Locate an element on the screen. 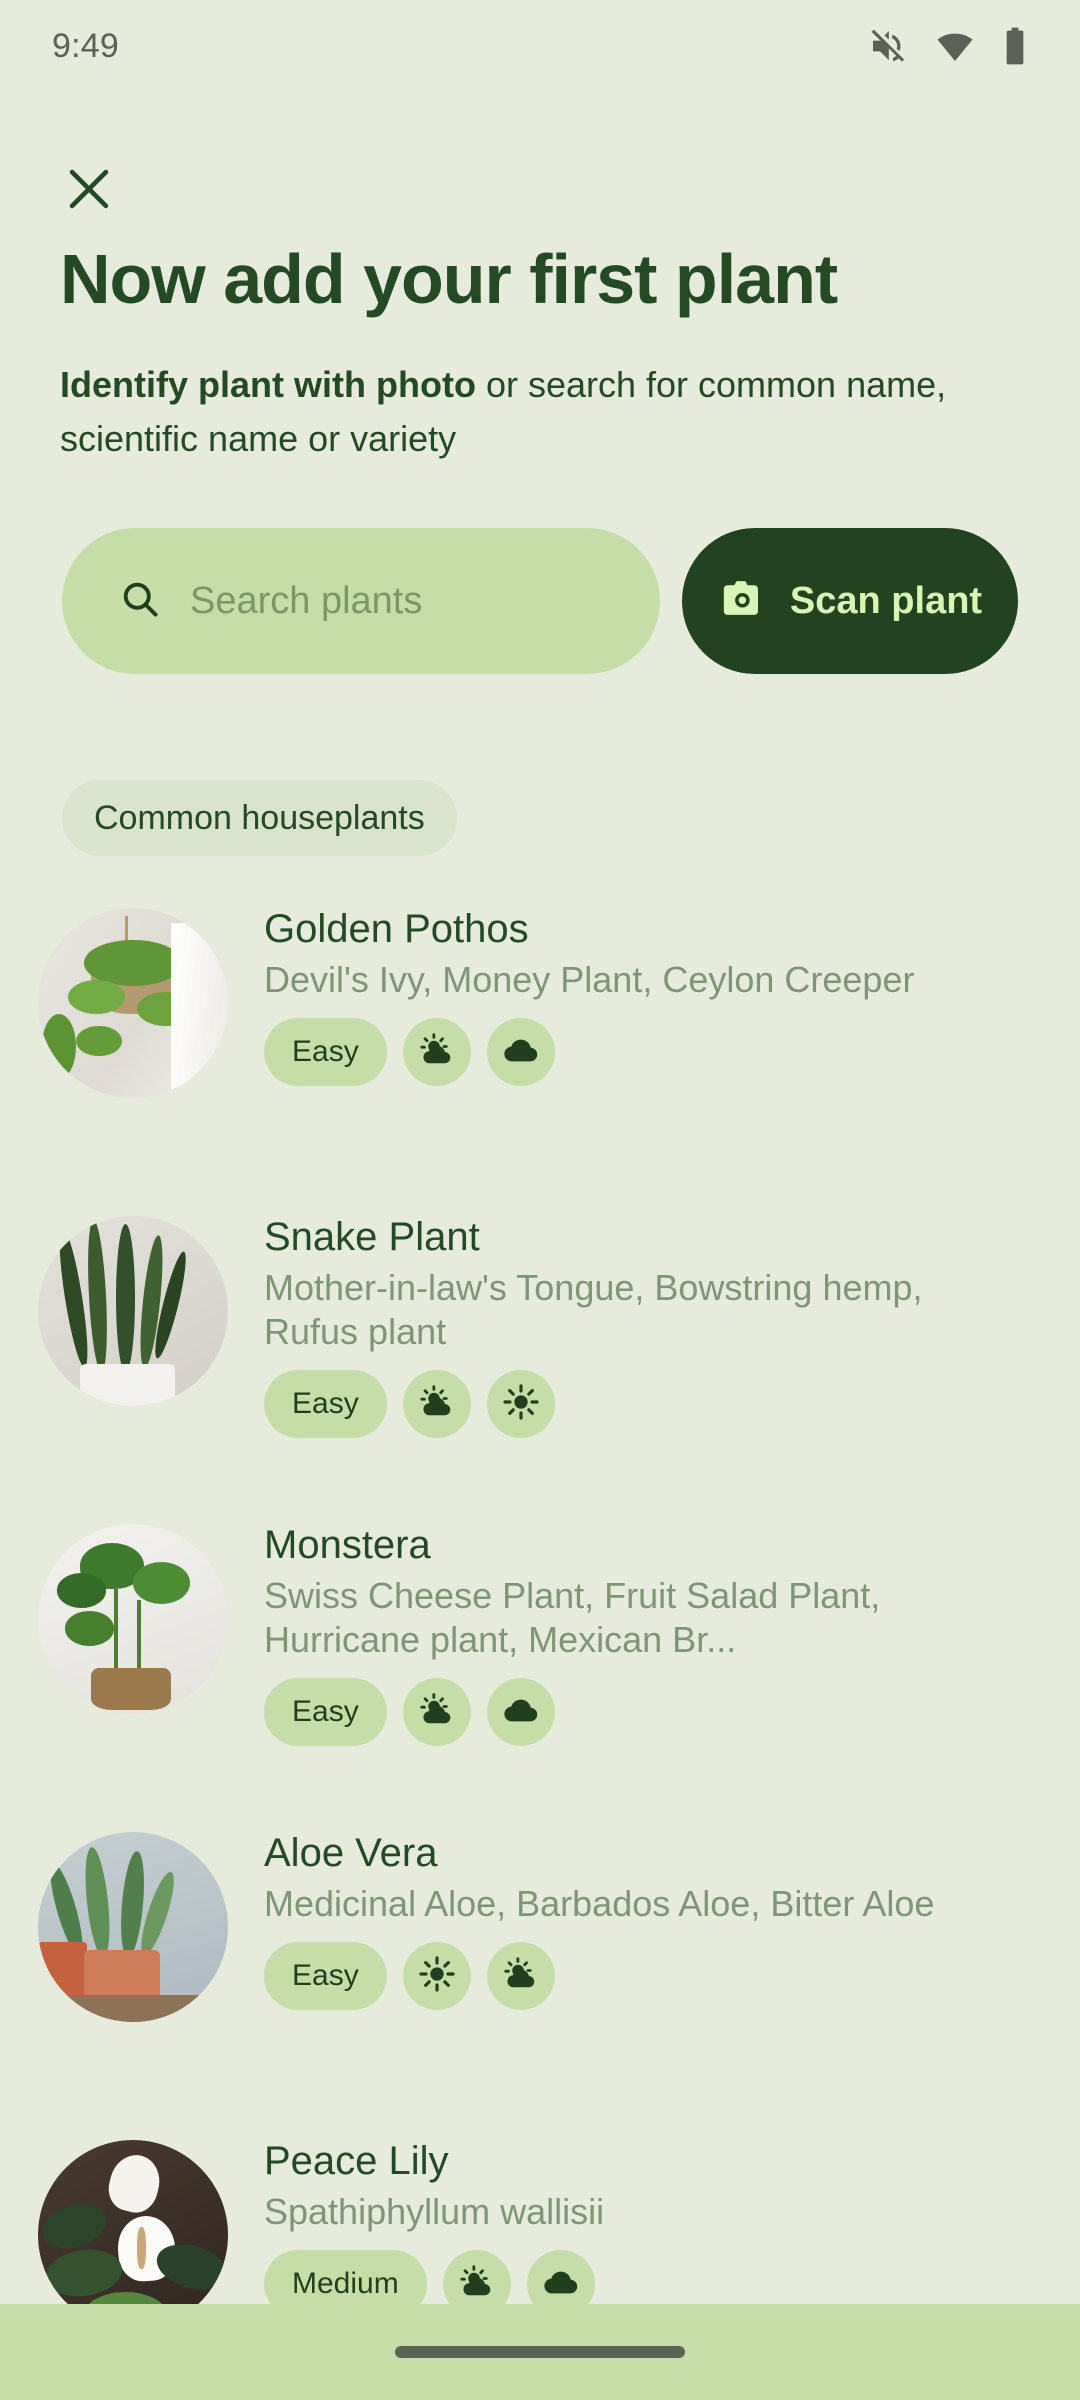  scan-plant-label: Scan plant is located at coordinates (886, 600).